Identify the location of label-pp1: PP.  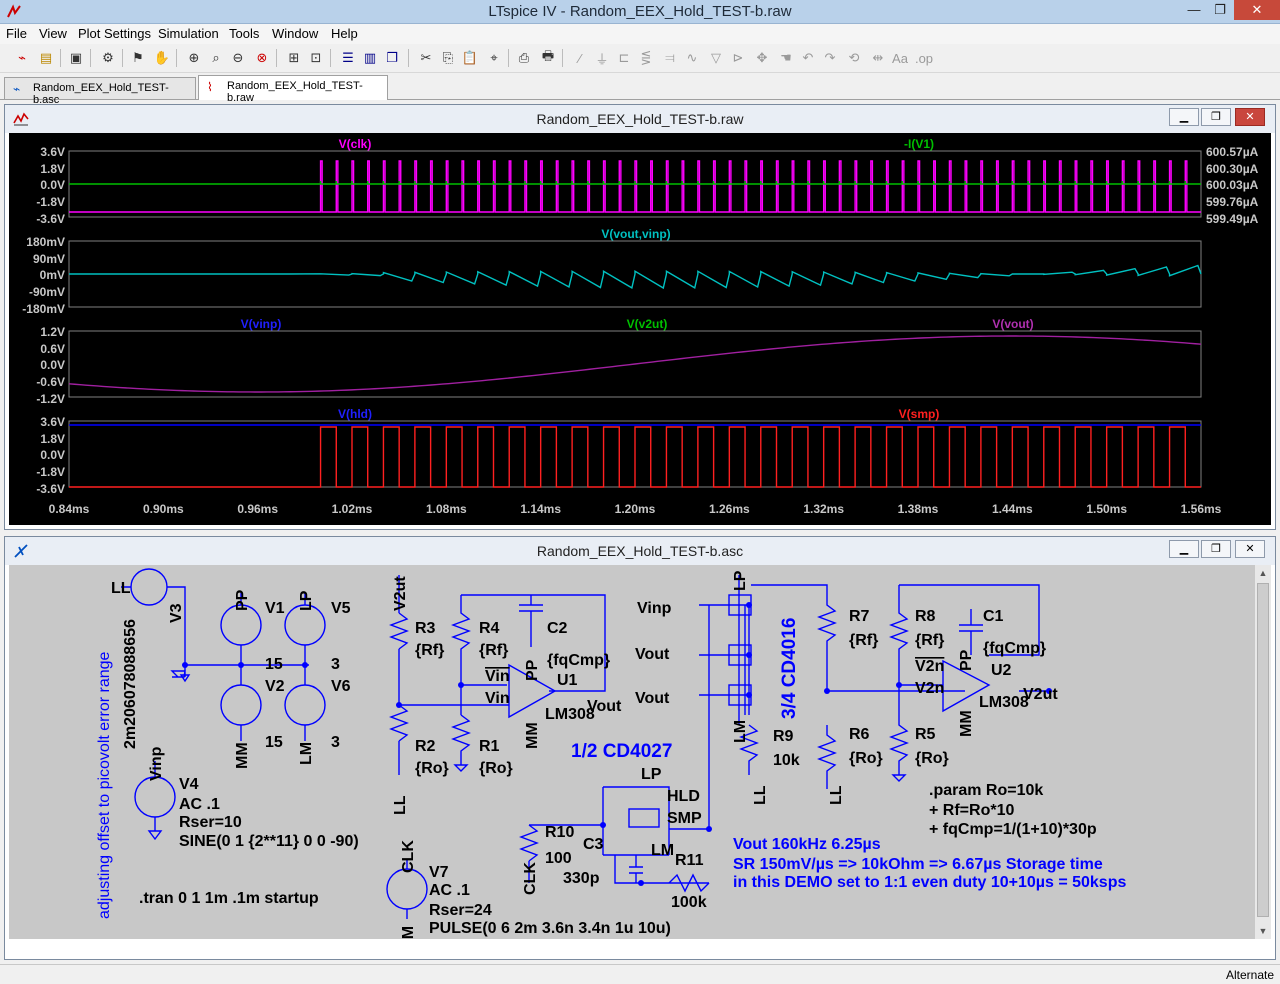
(242, 600).